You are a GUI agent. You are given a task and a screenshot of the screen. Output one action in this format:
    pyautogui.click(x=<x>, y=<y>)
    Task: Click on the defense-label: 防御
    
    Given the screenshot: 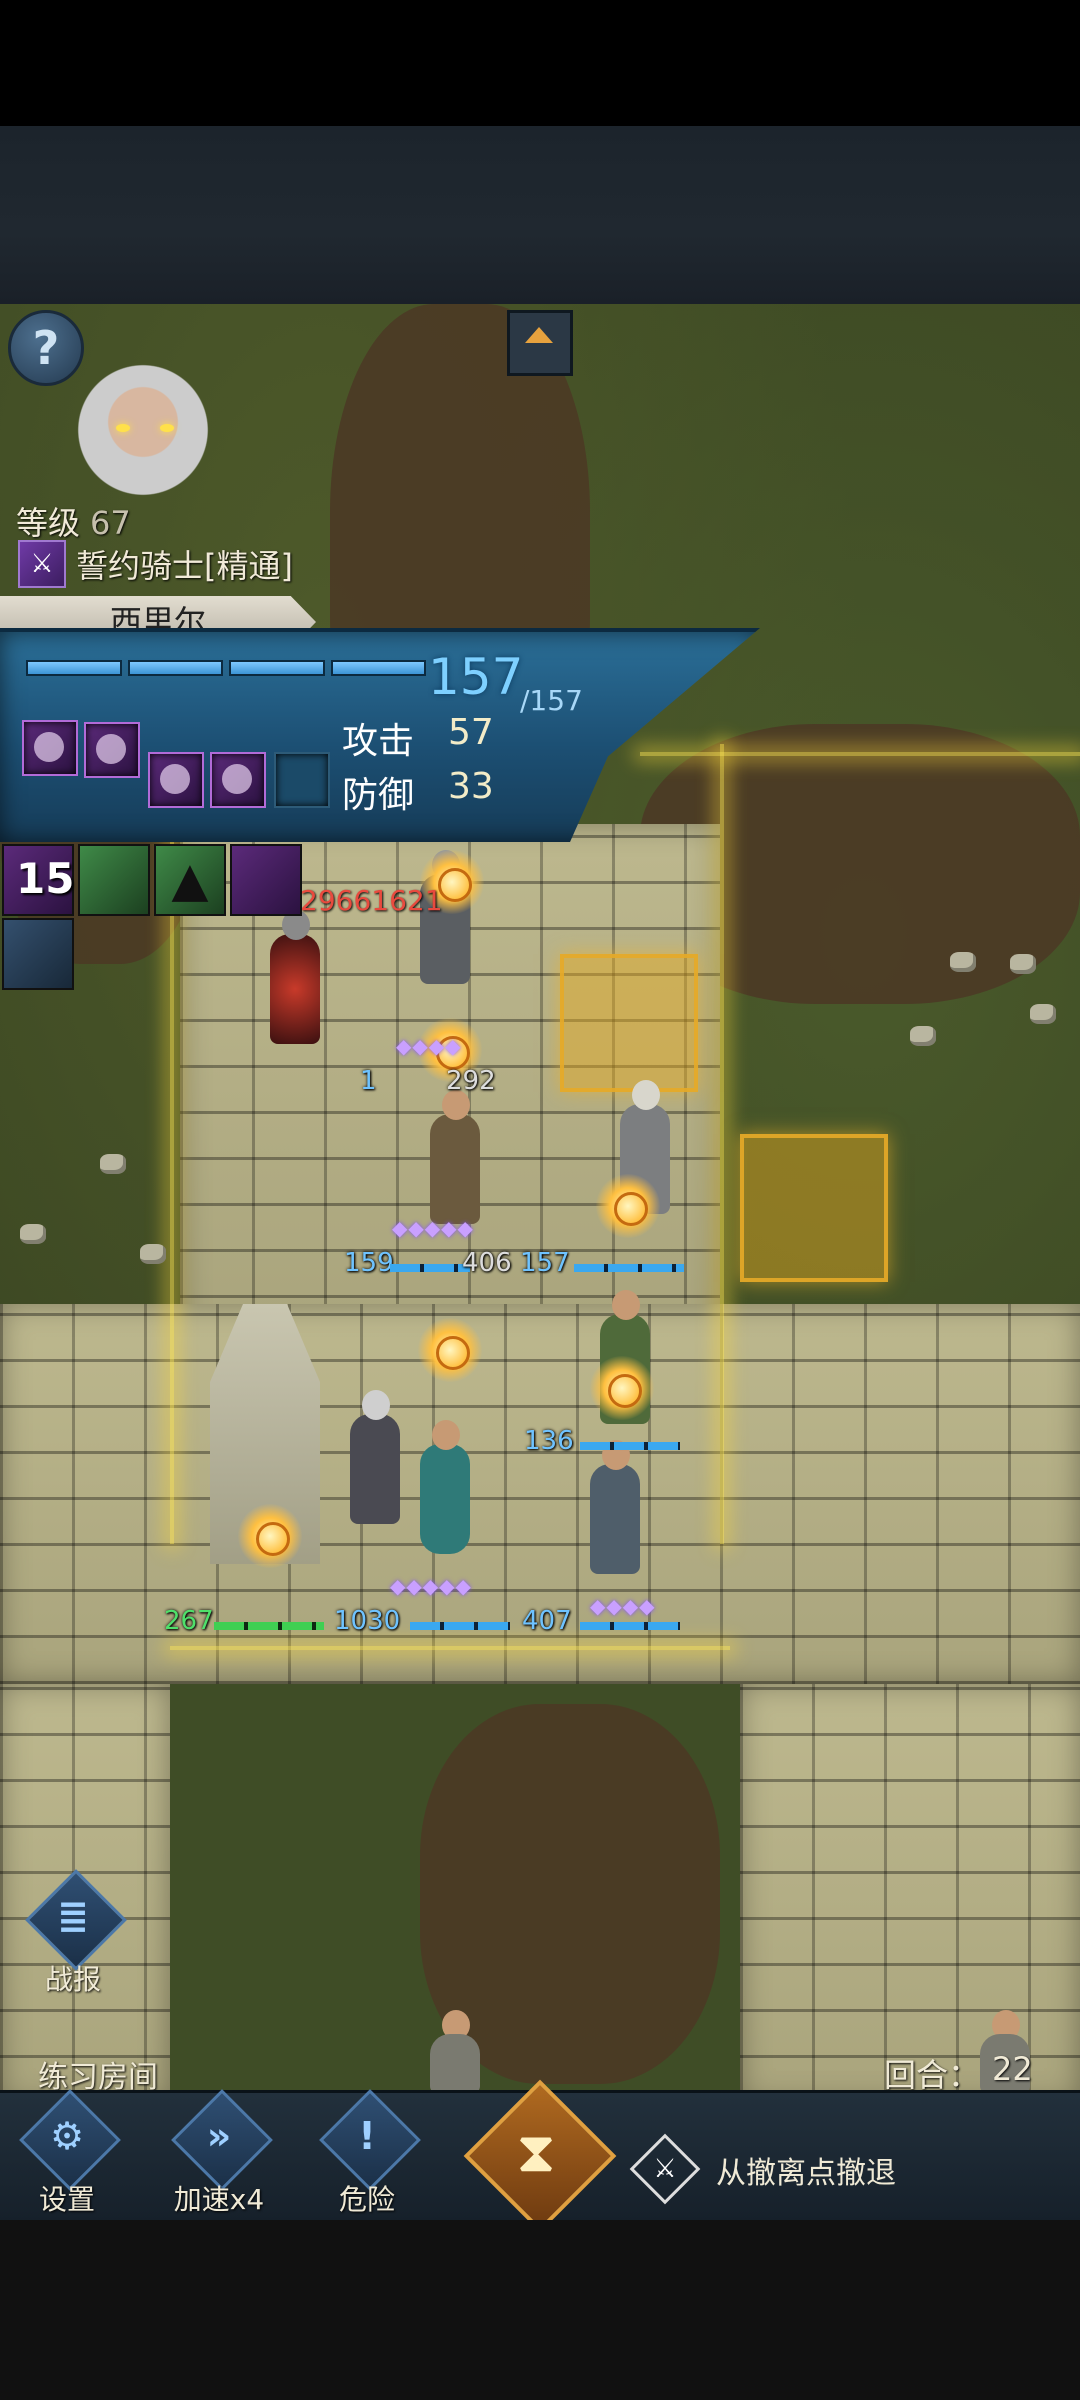 What is the action you would take?
    pyautogui.click(x=378, y=795)
    